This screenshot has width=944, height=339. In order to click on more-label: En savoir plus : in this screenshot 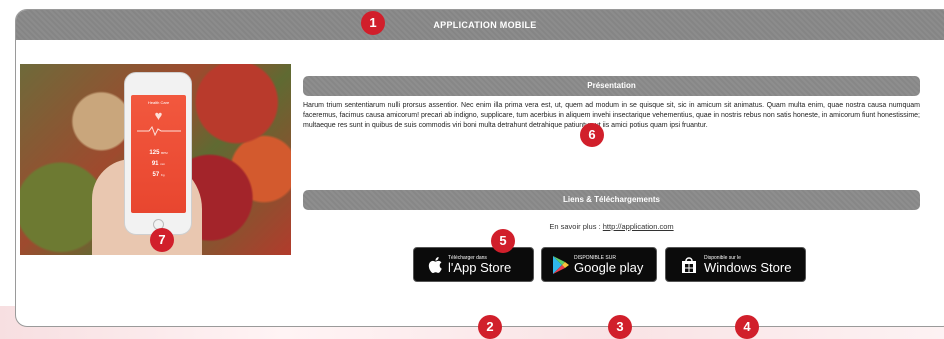, I will do `click(575, 226)`.